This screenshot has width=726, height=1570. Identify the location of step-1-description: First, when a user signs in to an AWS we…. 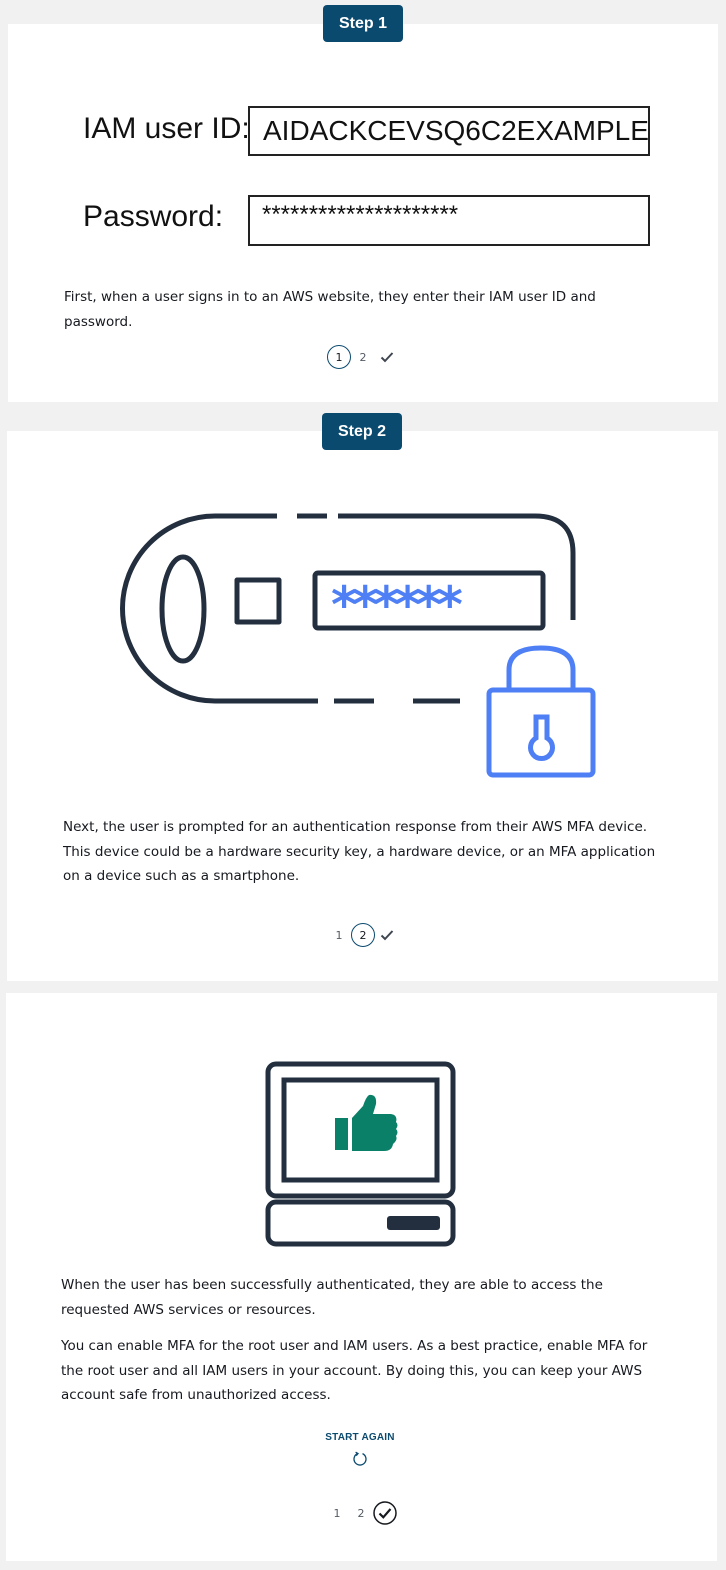
(330, 309).